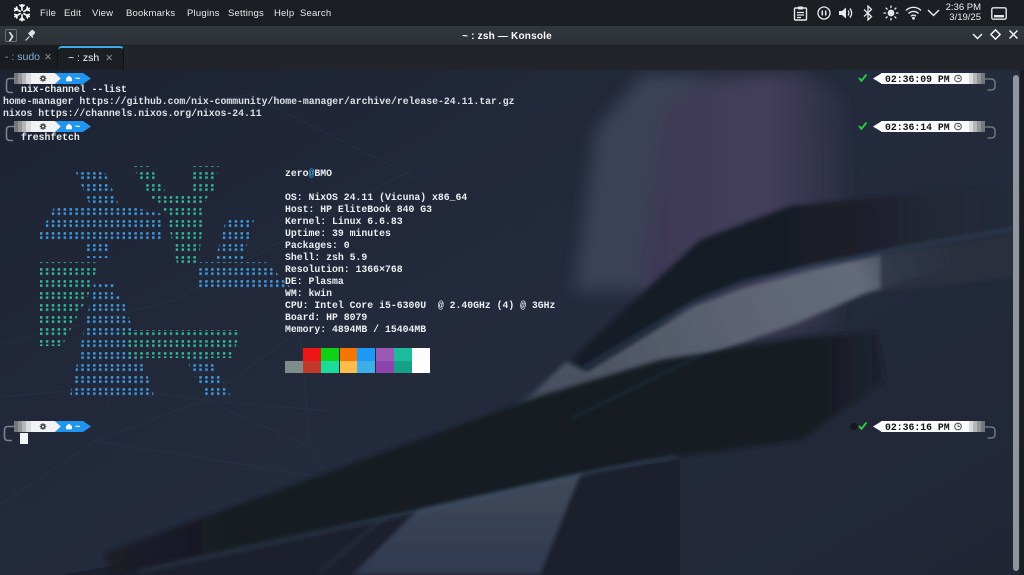 Image resolution: width=1024 pixels, height=575 pixels. I want to click on svg-text: 02:36:09 PM, so click(917, 79).